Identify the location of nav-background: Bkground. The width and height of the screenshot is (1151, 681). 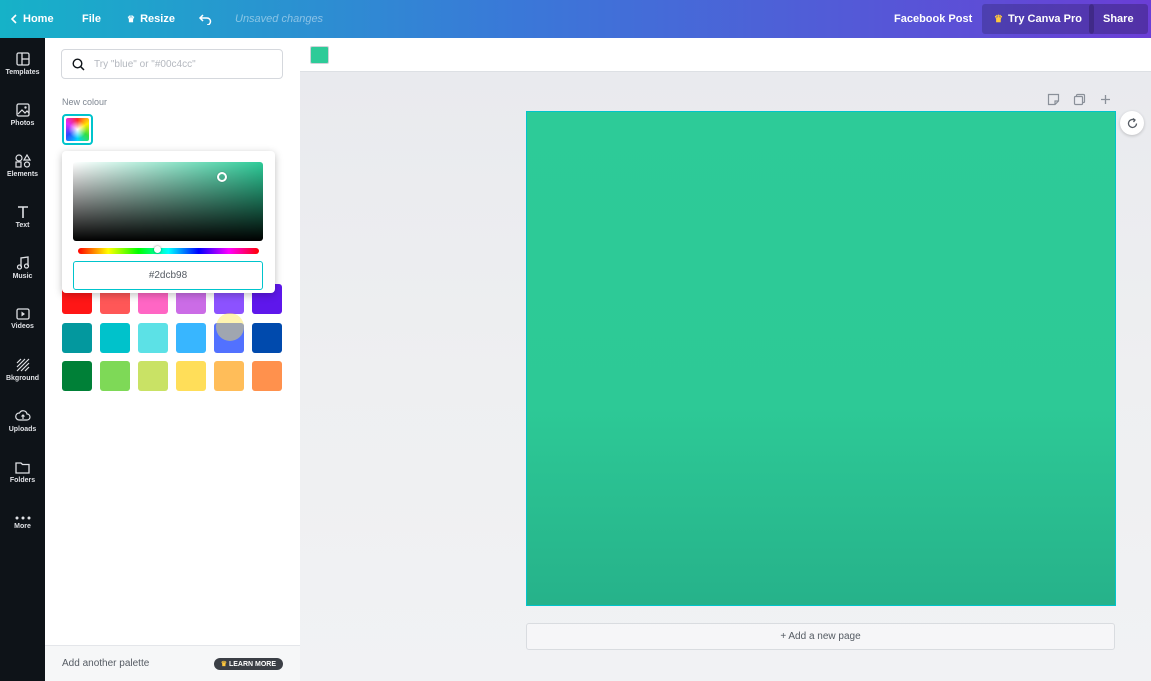
(22, 370).